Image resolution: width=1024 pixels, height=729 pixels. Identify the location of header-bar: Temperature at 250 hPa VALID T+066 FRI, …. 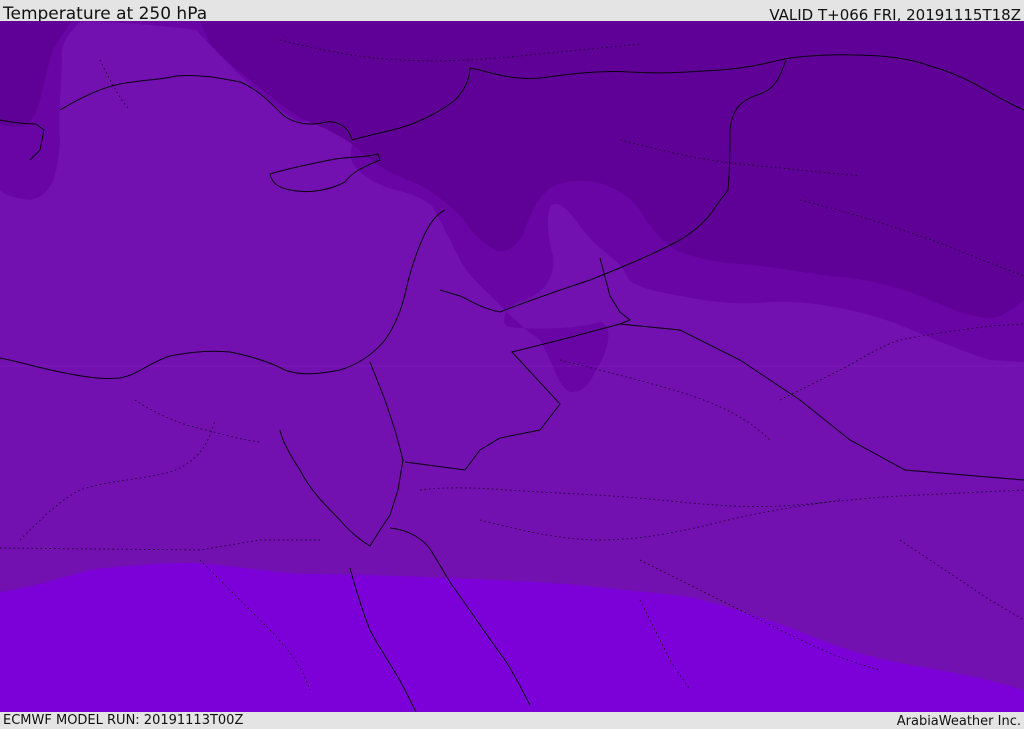
(512, 12).